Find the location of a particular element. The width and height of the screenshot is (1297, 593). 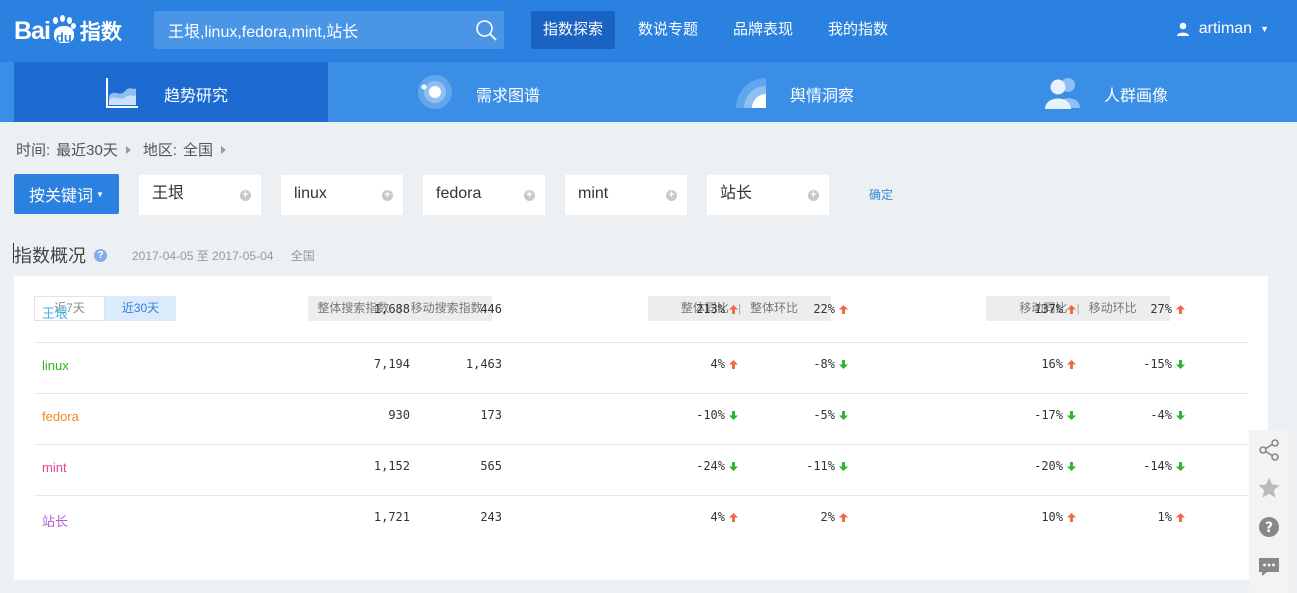

nav-data-topics: 数说专题 is located at coordinates (668, 30).